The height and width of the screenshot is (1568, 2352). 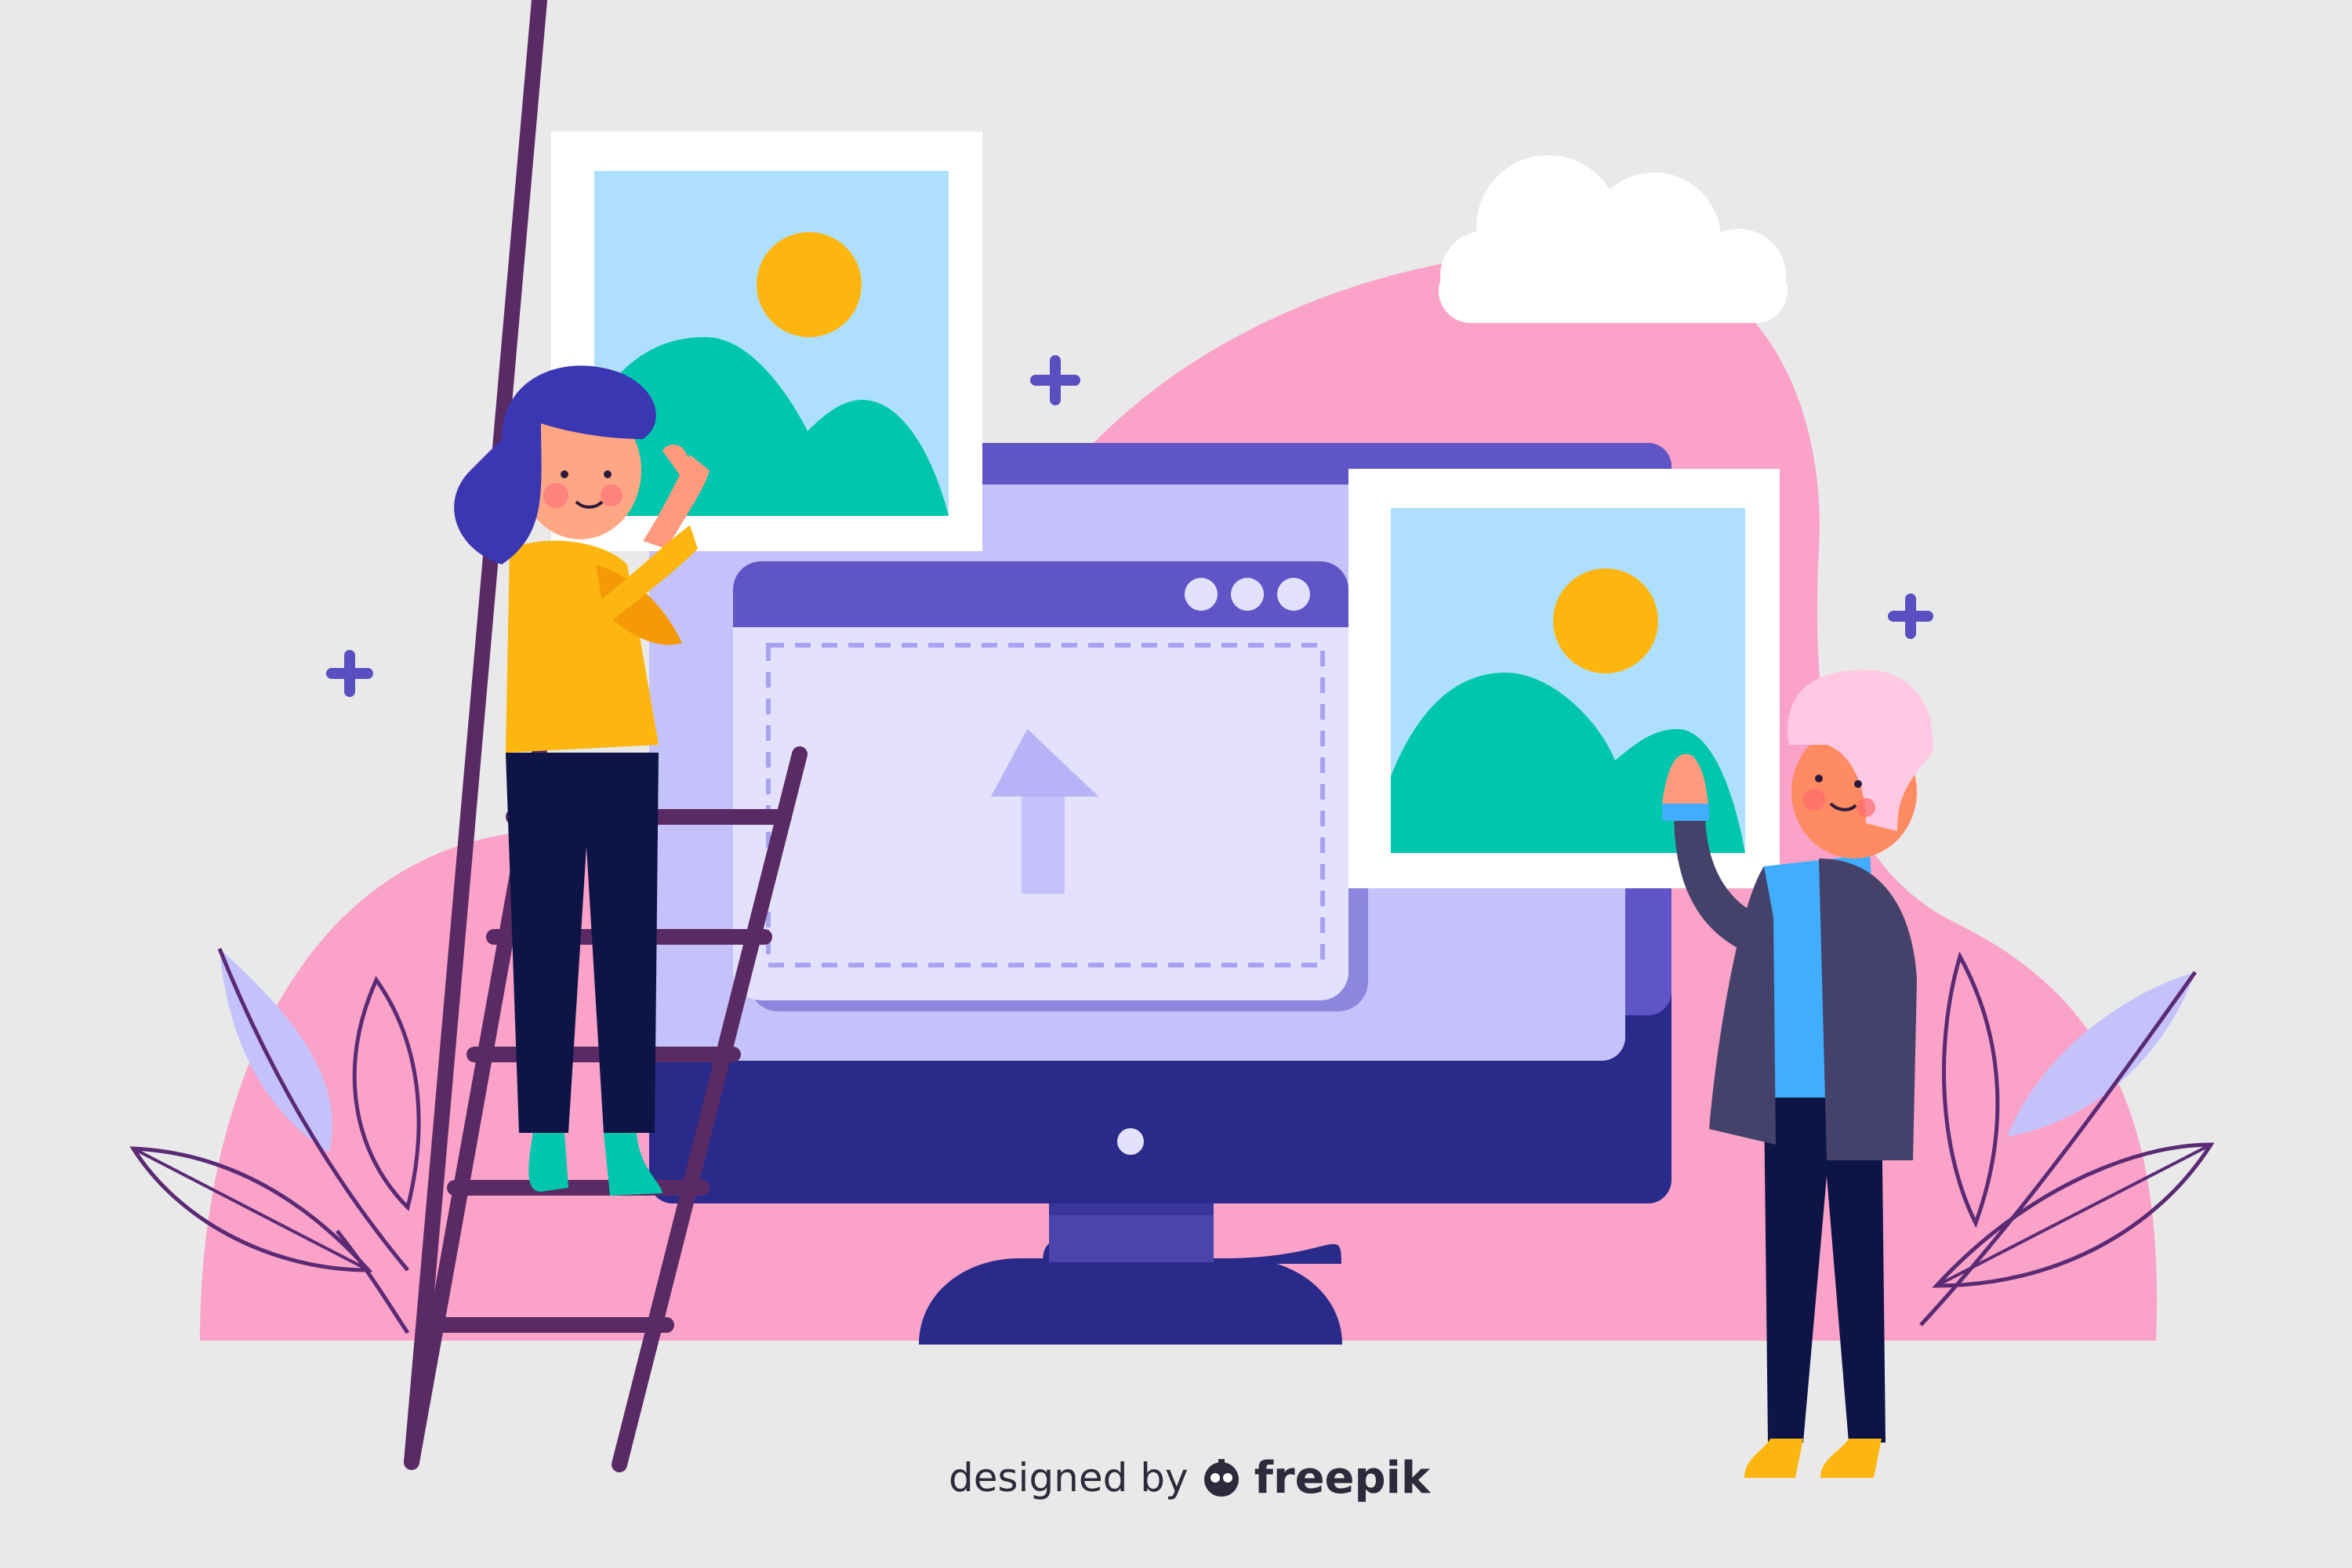 I want to click on upload-window, so click(x=1050, y=786).